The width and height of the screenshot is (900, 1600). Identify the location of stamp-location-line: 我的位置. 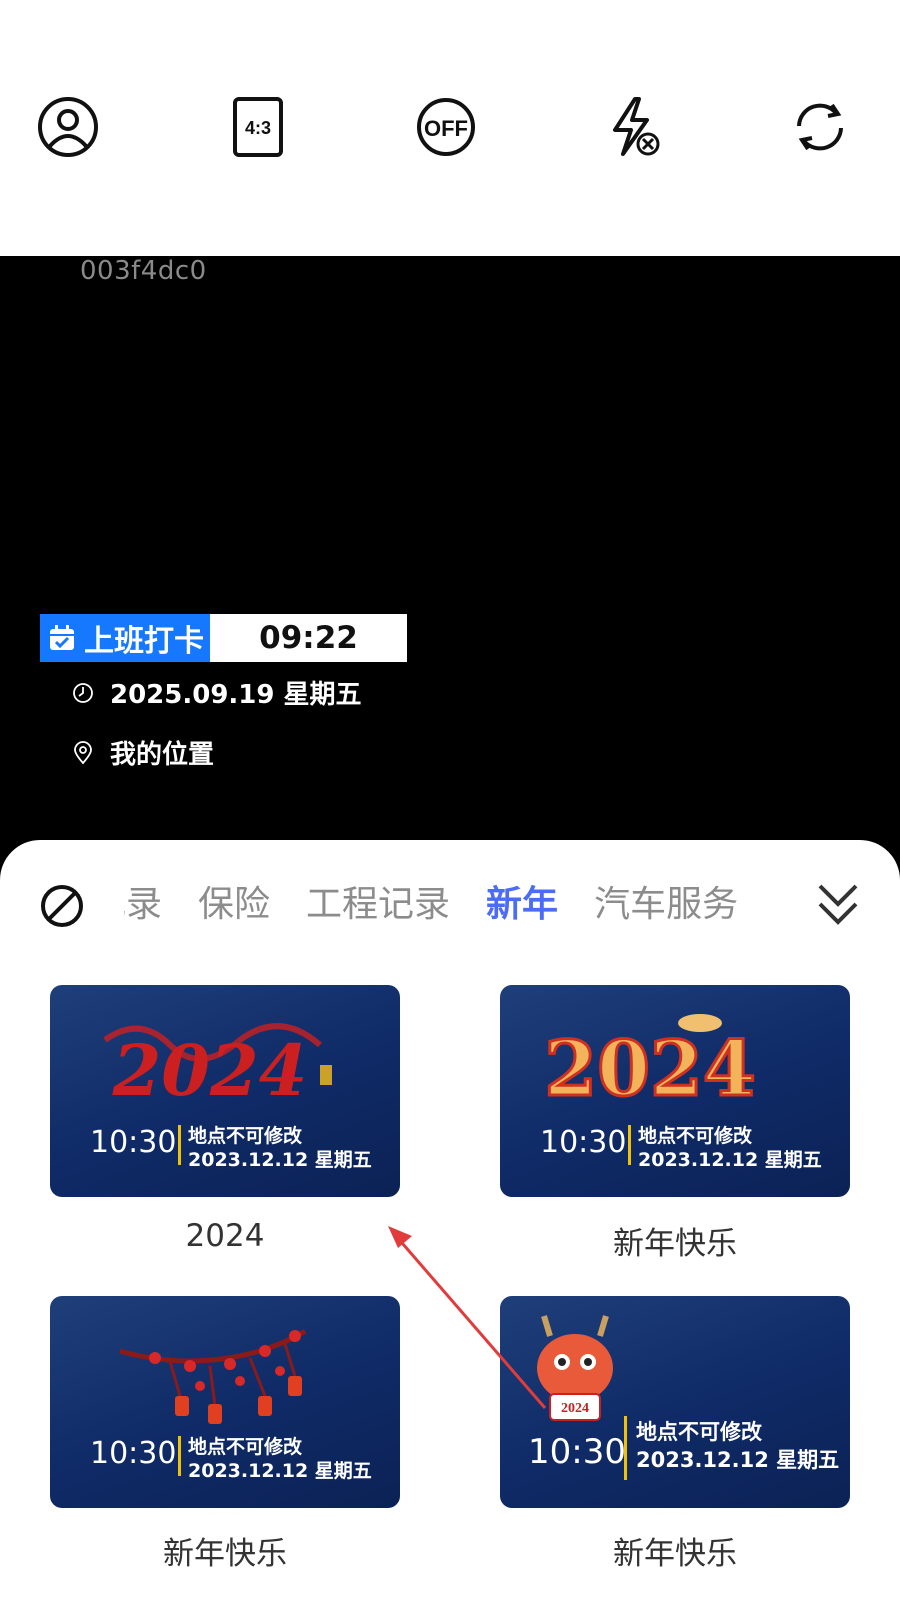
(143, 752).